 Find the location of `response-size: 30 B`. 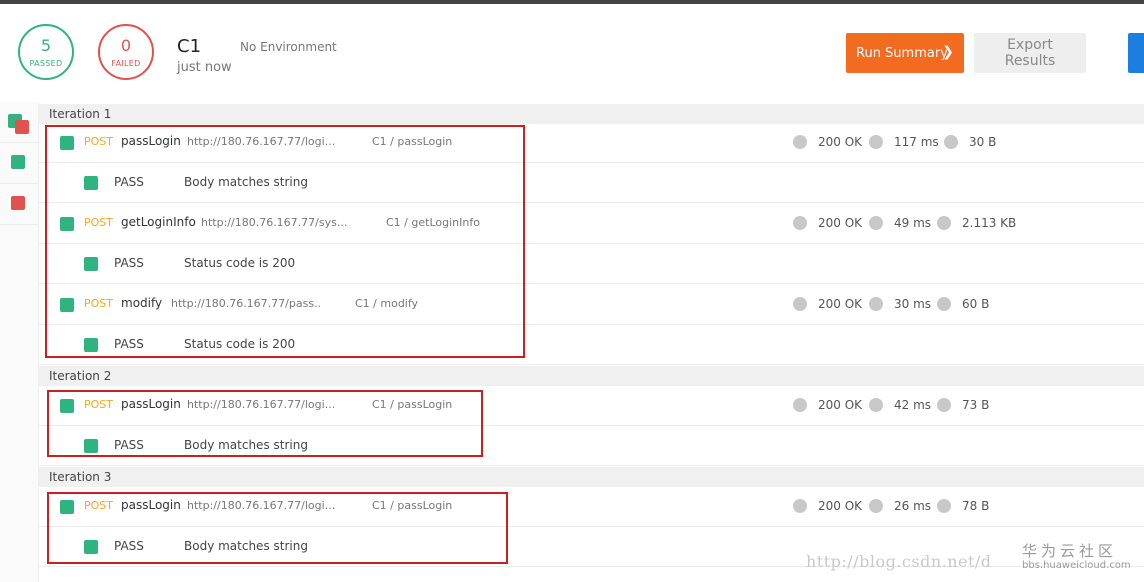

response-size: 30 B is located at coordinates (983, 142).